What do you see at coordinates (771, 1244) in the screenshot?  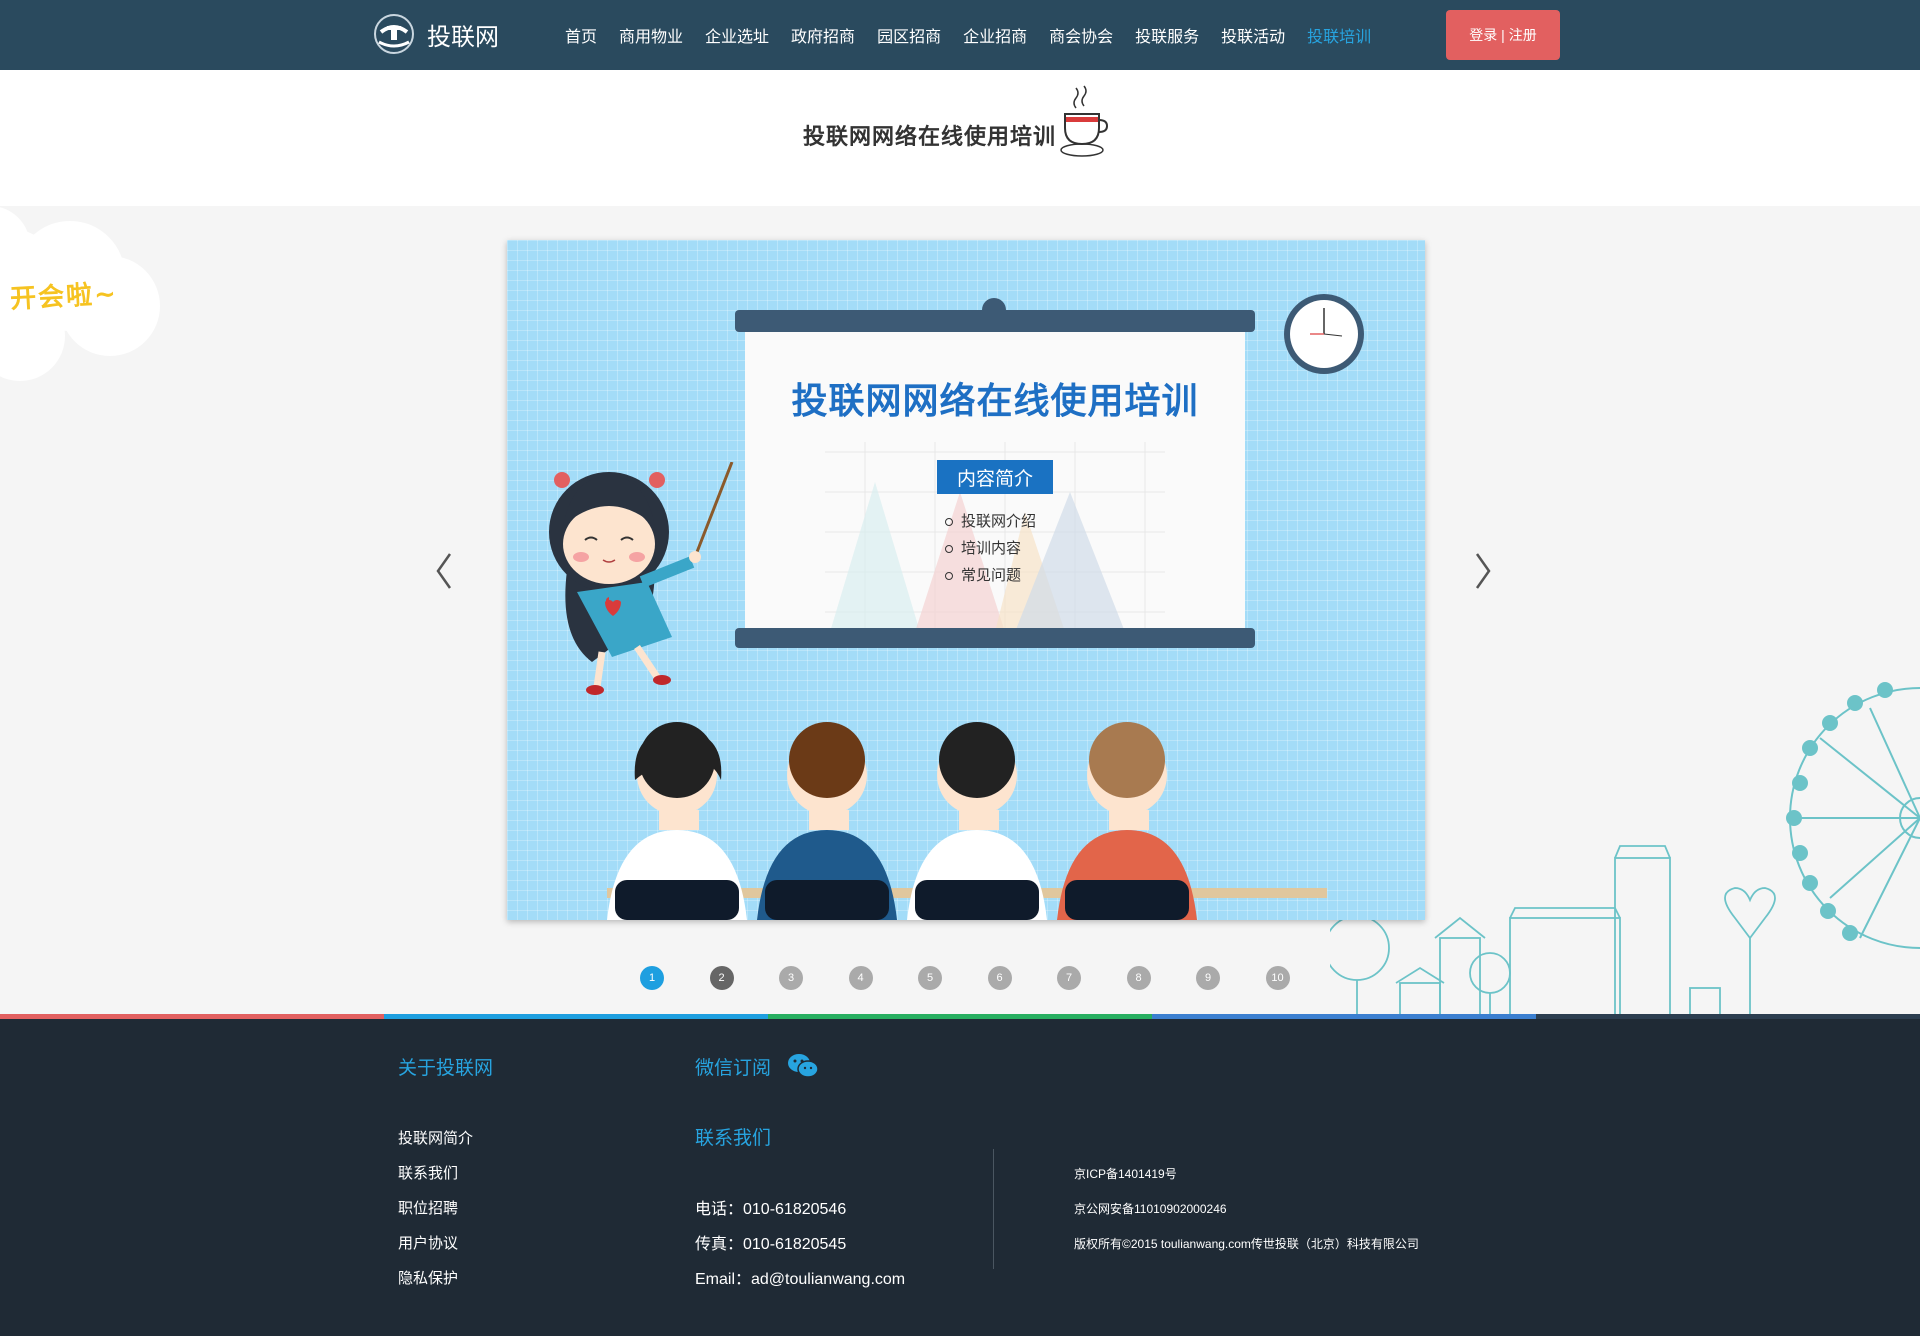 I see `fax-text: 传真：010-61820545` at bounding box center [771, 1244].